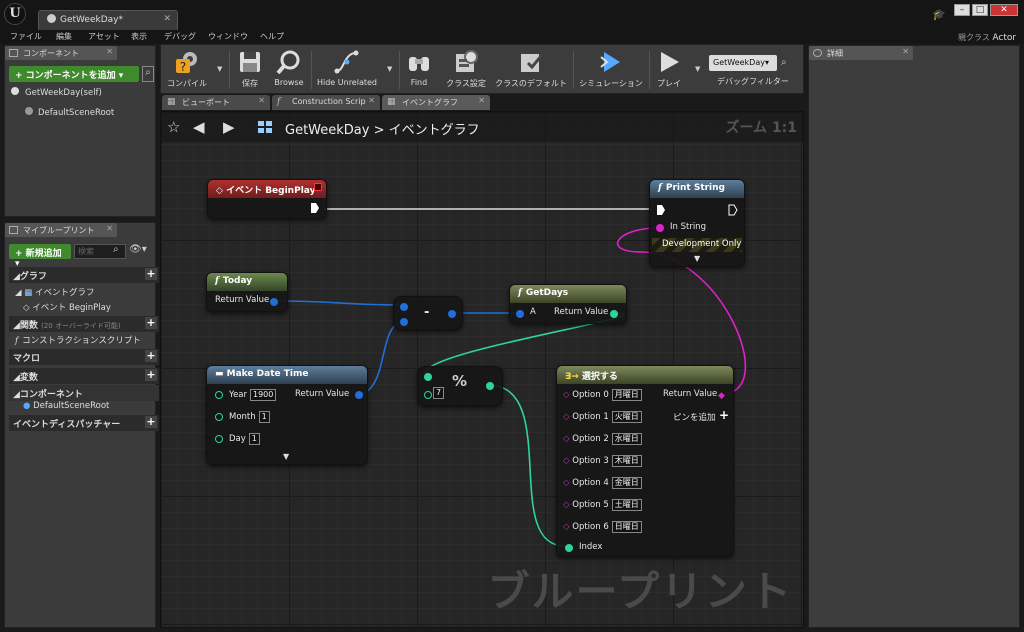  What do you see at coordinates (466, 70) in the screenshot?
I see `class-settings-button: クラス設定` at bounding box center [466, 70].